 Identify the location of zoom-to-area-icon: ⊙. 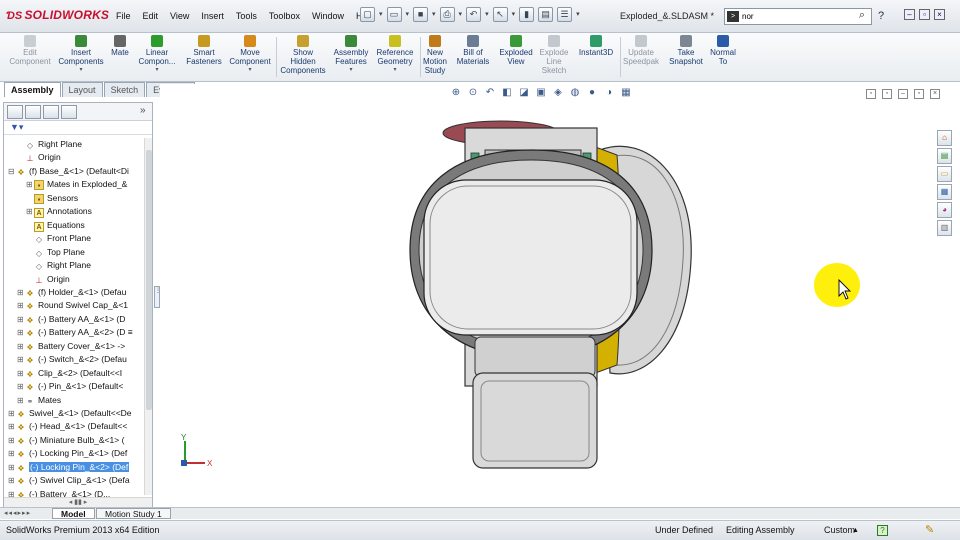
(473, 92).